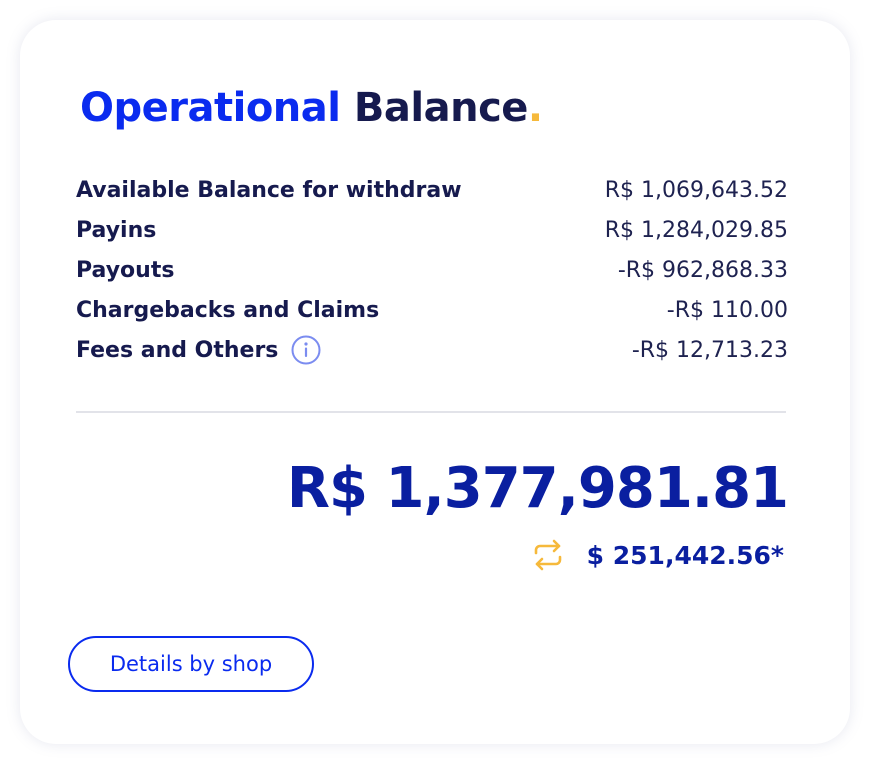 This screenshot has width=870, height=764. Describe the element at coordinates (727, 310) in the screenshot. I see `row-value: -R$ 110.00` at that location.